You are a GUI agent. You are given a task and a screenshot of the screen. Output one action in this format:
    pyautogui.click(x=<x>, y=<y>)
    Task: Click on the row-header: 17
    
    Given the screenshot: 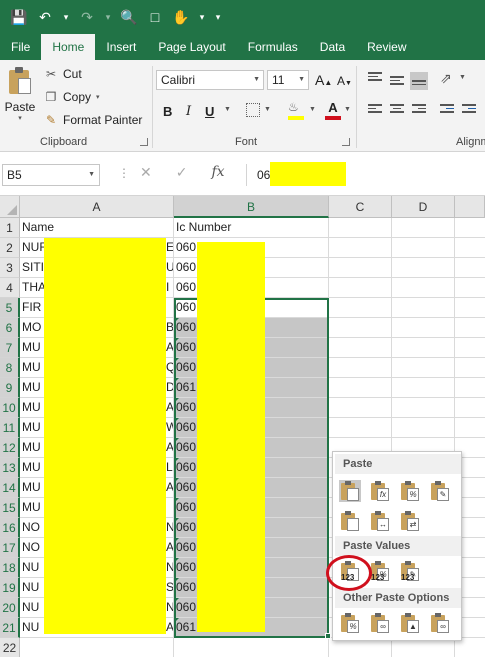 What is the action you would take?
    pyautogui.click(x=10, y=548)
    